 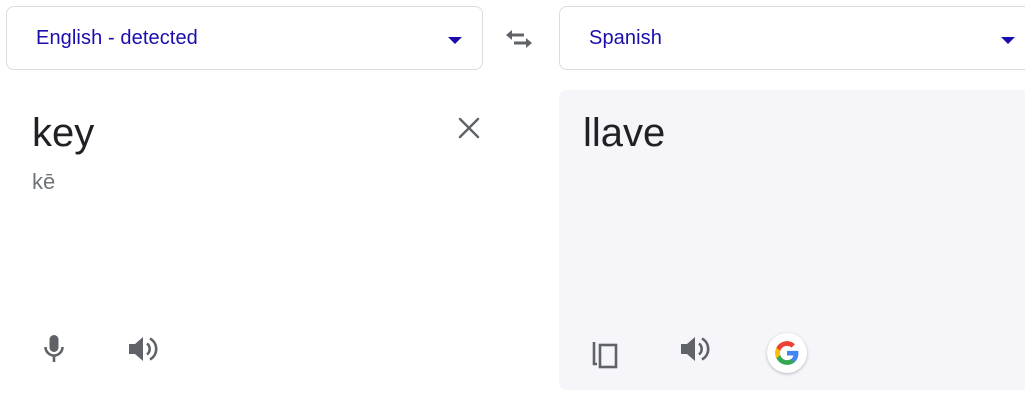 I want to click on copy-translation-button, so click(x=606, y=353).